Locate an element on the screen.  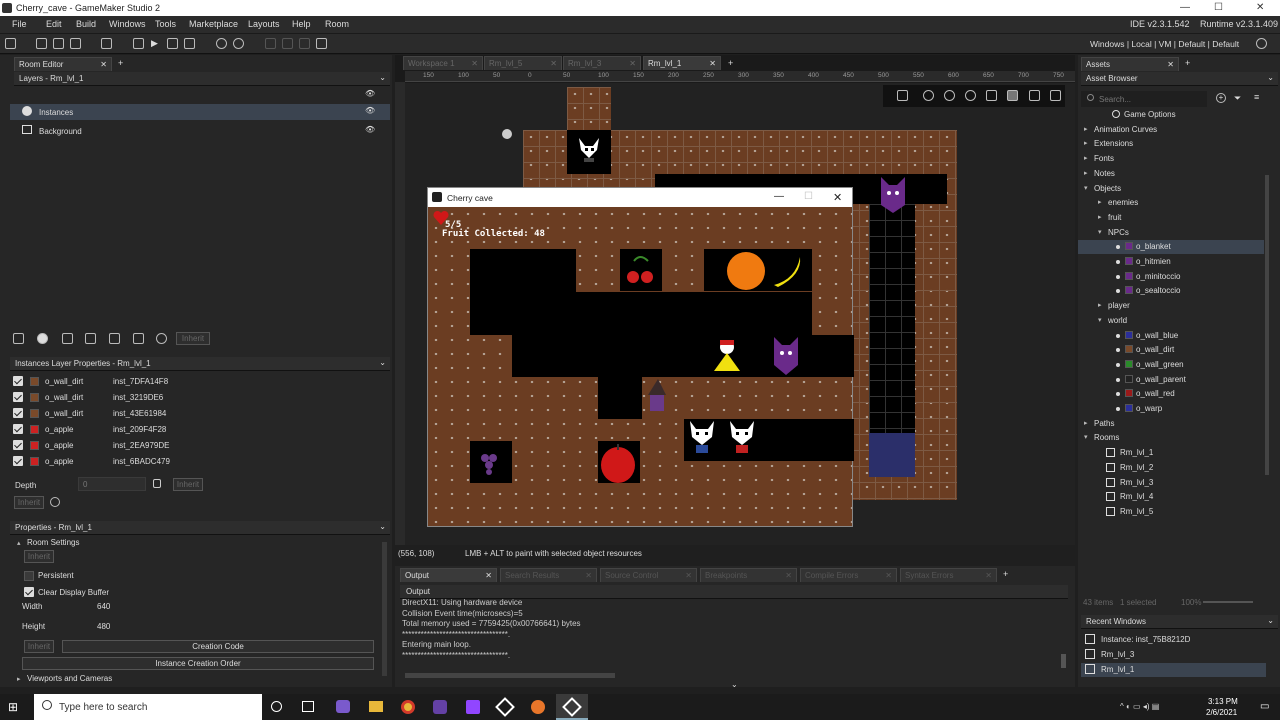
tab-room-editor: Room Editor ✕ is located at coordinates (63, 64).